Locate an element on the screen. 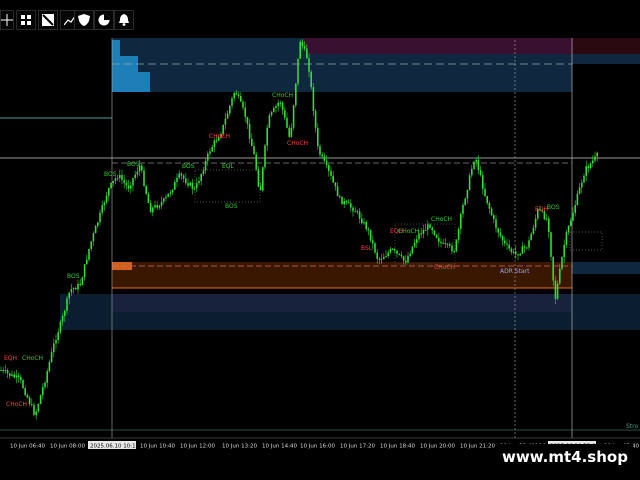 The width and height of the screenshot is (640, 480). x-axis-tick: 10 Jun 08:00 is located at coordinates (67, 447).